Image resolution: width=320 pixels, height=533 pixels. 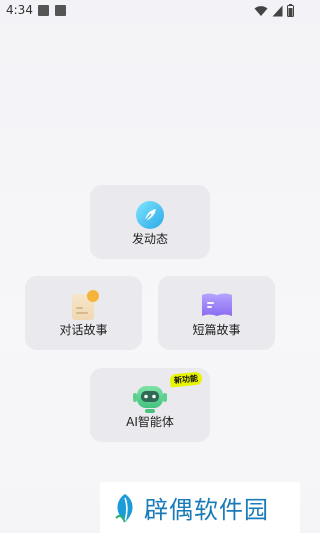 I want to click on robot-icon, so click(x=150, y=399).